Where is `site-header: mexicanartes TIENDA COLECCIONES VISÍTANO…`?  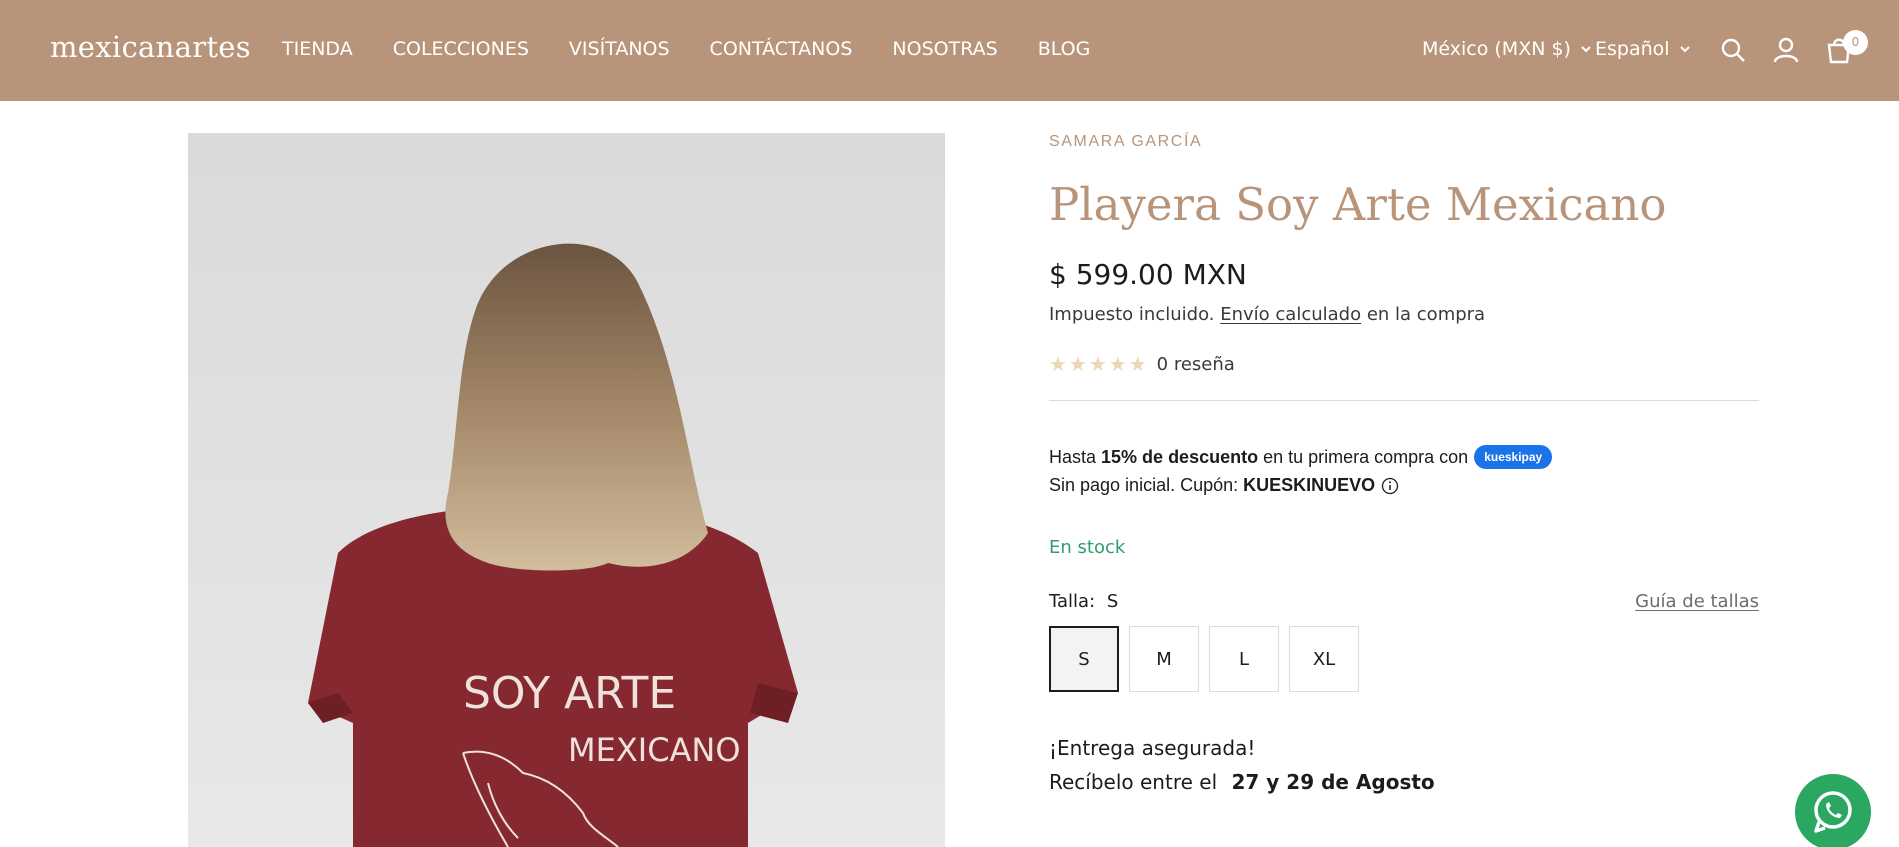 site-header: mexicanartes TIENDA COLECCIONES VISÍTANO… is located at coordinates (949, 50).